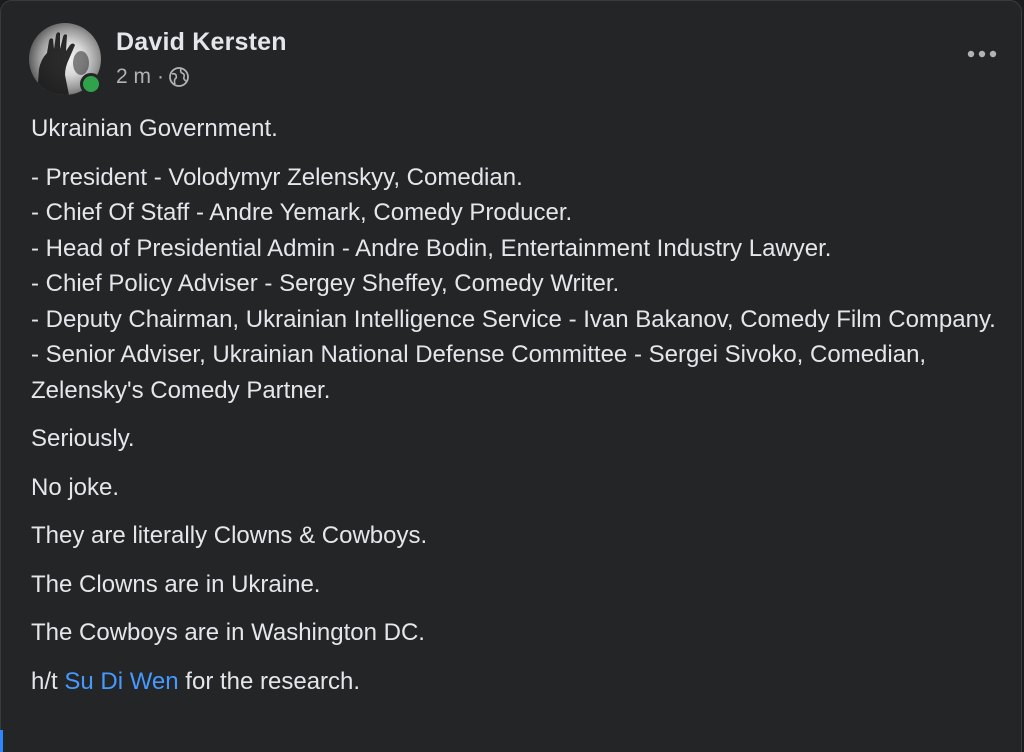  Describe the element at coordinates (1, 741) in the screenshot. I see `scroll-indicator` at that location.